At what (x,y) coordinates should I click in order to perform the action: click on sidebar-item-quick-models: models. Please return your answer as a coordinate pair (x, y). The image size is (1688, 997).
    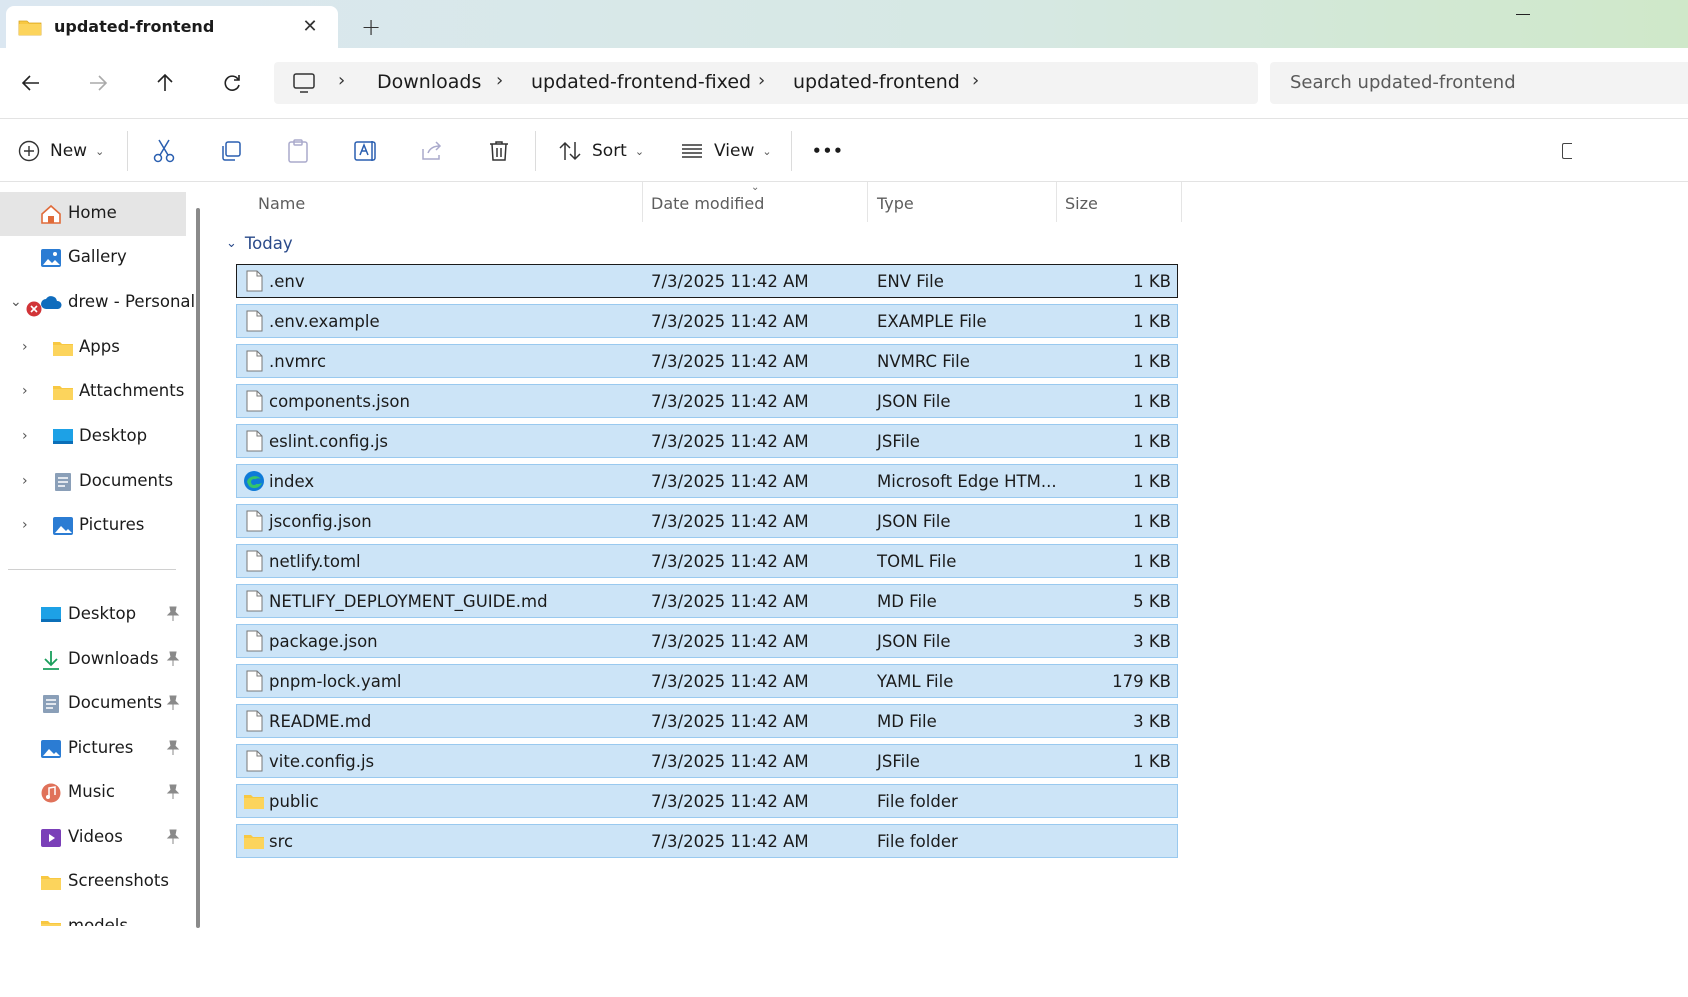
    Looking at the image, I should click on (93, 915).